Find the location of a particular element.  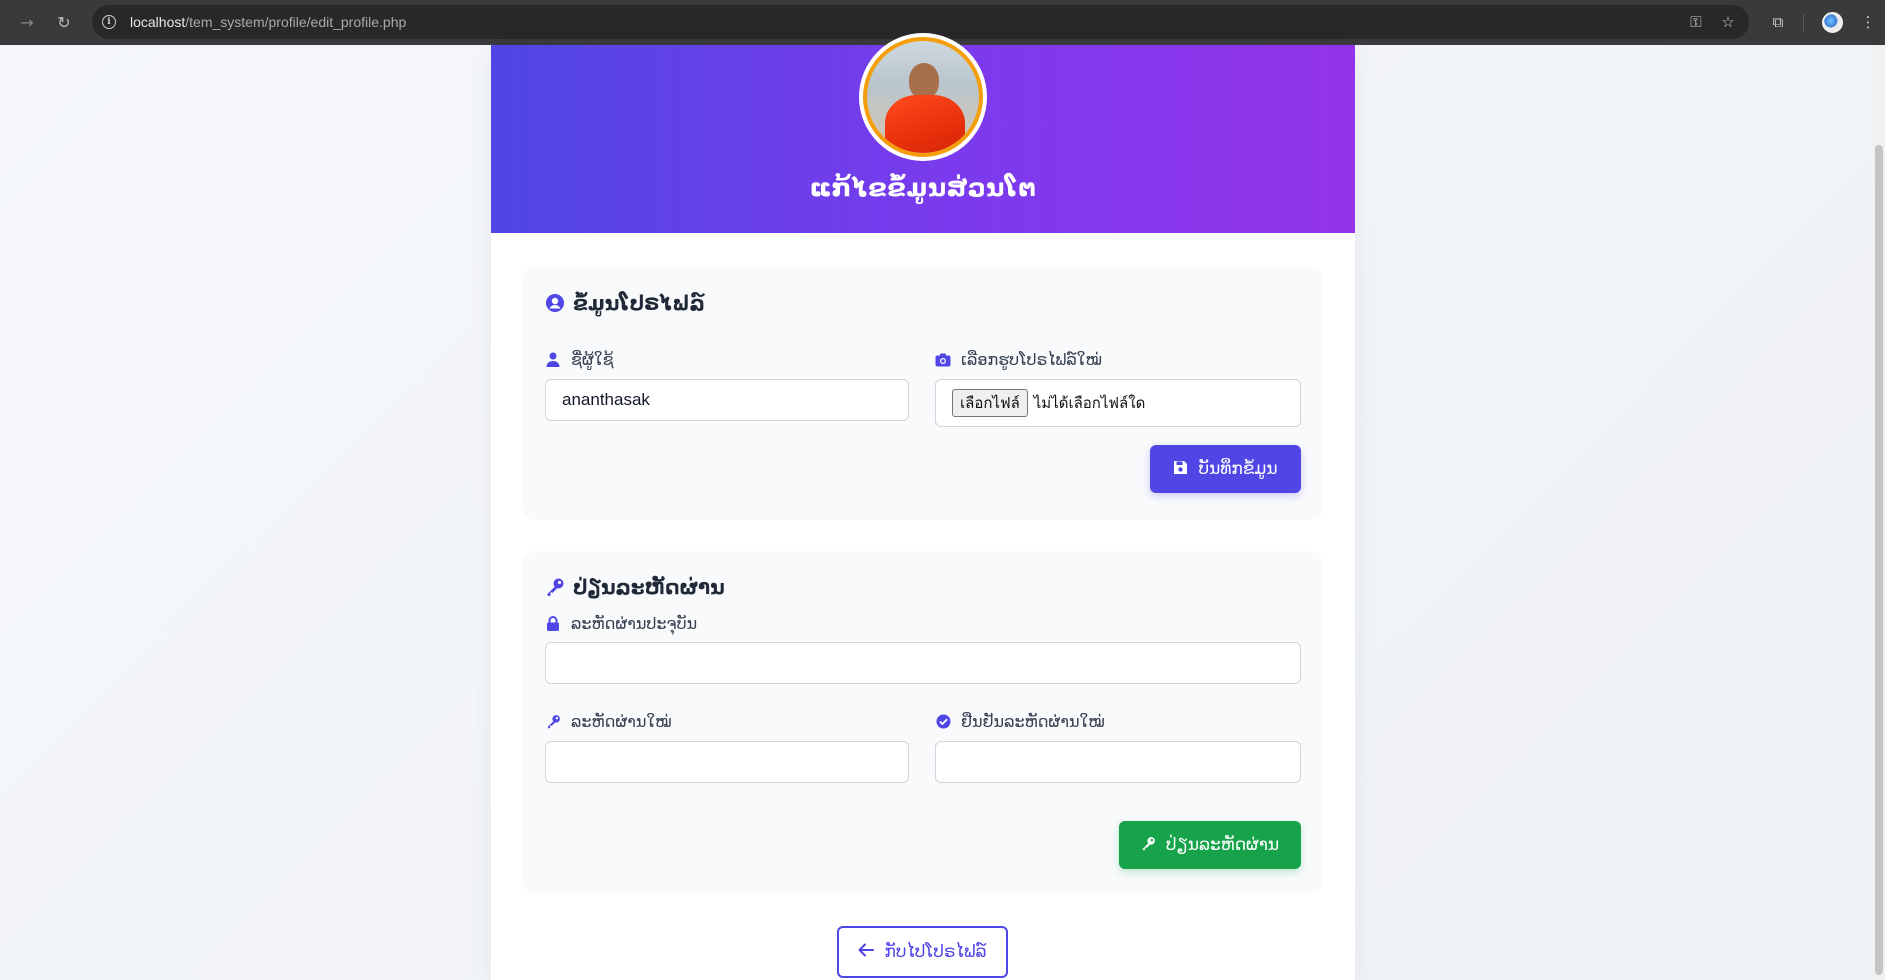

toolbar-separator is located at coordinates (1803, 23).